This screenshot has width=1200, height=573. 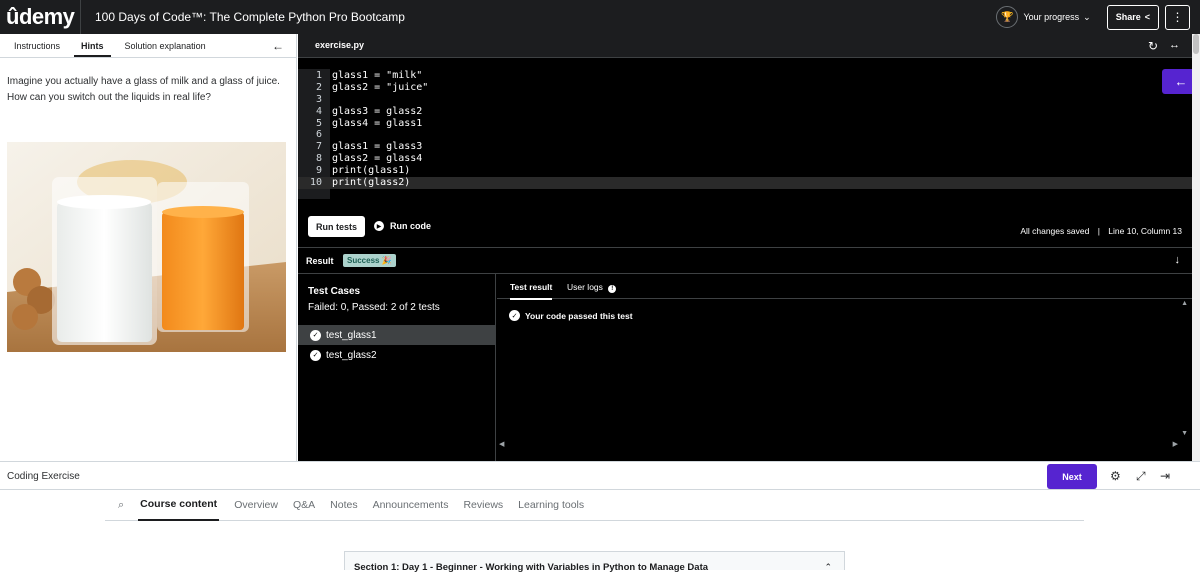 I want to click on code-line: 9 print(glass1), so click(x=745, y=171).